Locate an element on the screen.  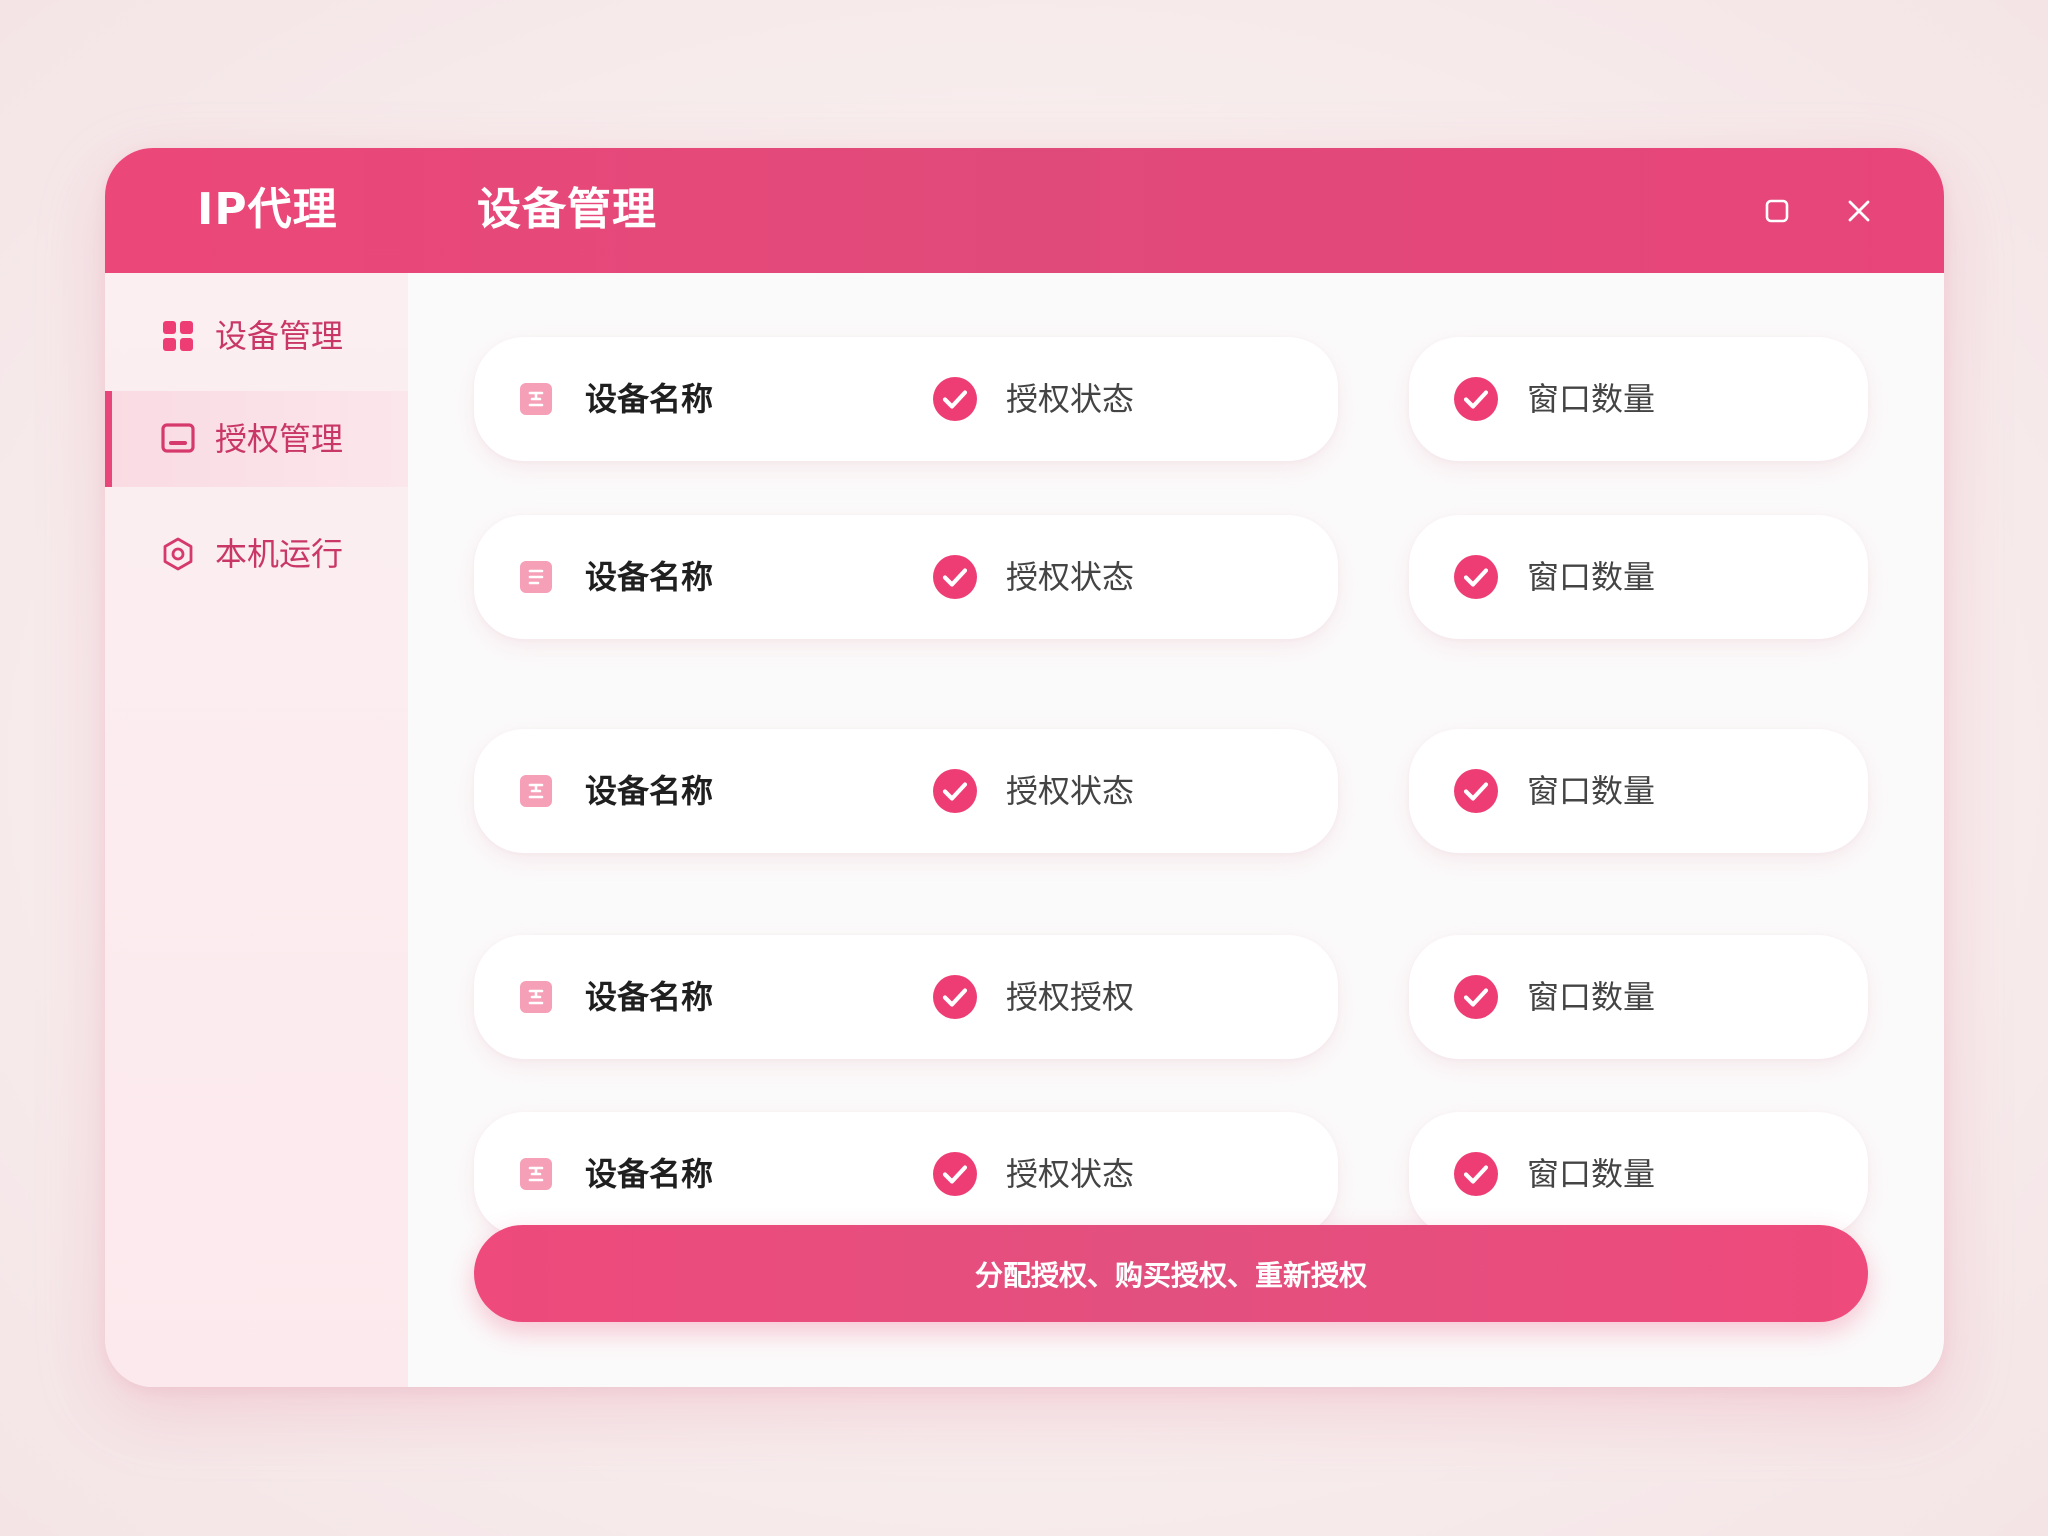
hexagon-icon is located at coordinates (178, 554).